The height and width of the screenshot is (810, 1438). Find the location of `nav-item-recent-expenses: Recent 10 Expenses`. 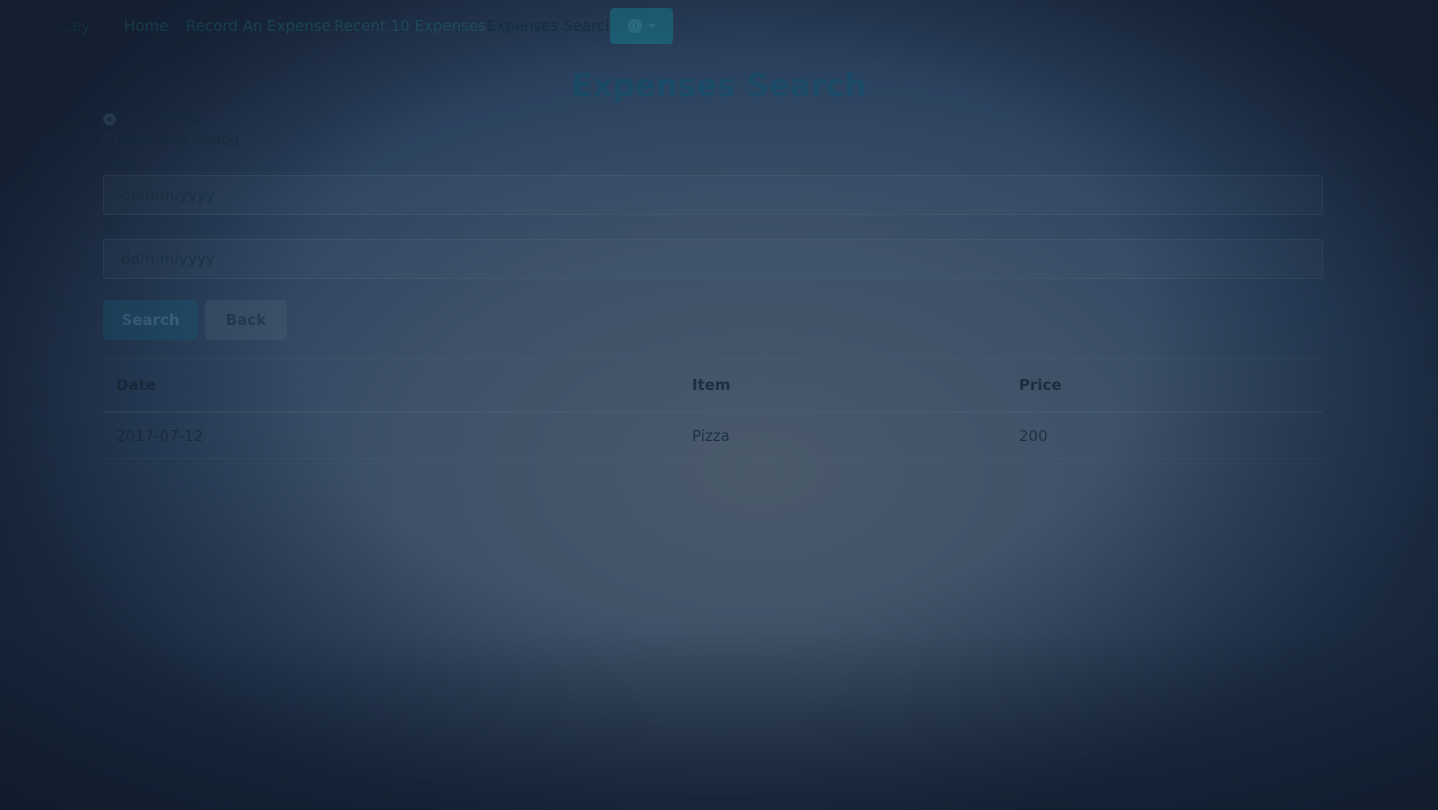

nav-item-recent-expenses: Recent 10 Expenses is located at coordinates (410, 26).